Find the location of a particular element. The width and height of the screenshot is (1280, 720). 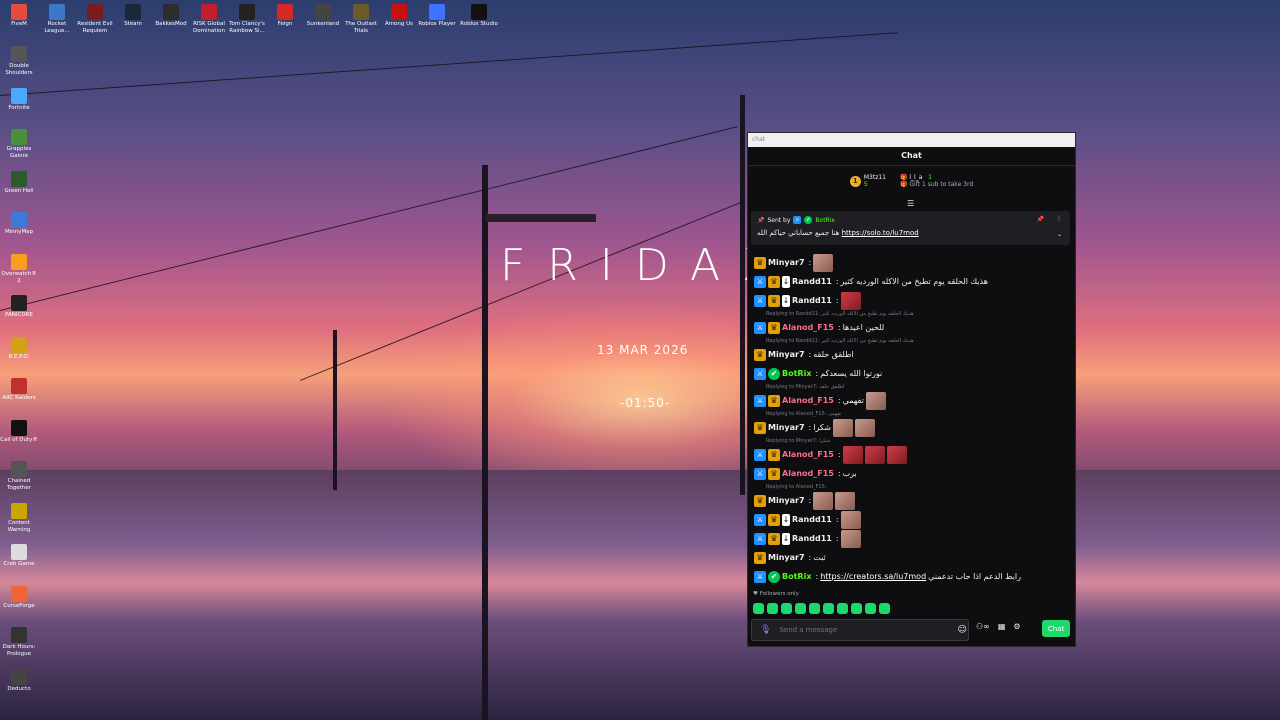

desktop-icon: Deducto is located at coordinates (19, 679).